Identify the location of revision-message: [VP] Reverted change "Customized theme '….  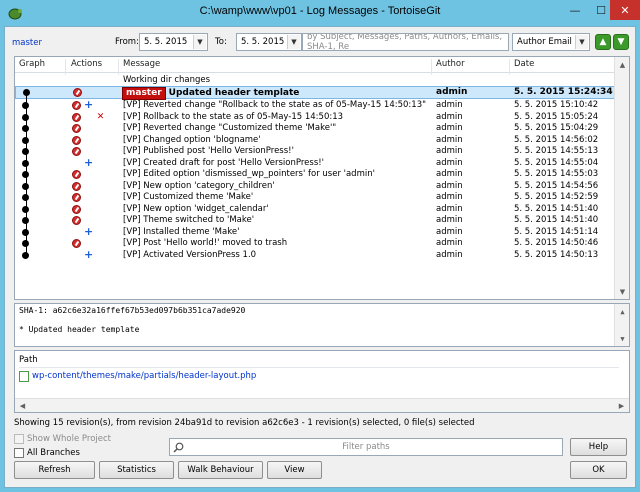
(230, 128).